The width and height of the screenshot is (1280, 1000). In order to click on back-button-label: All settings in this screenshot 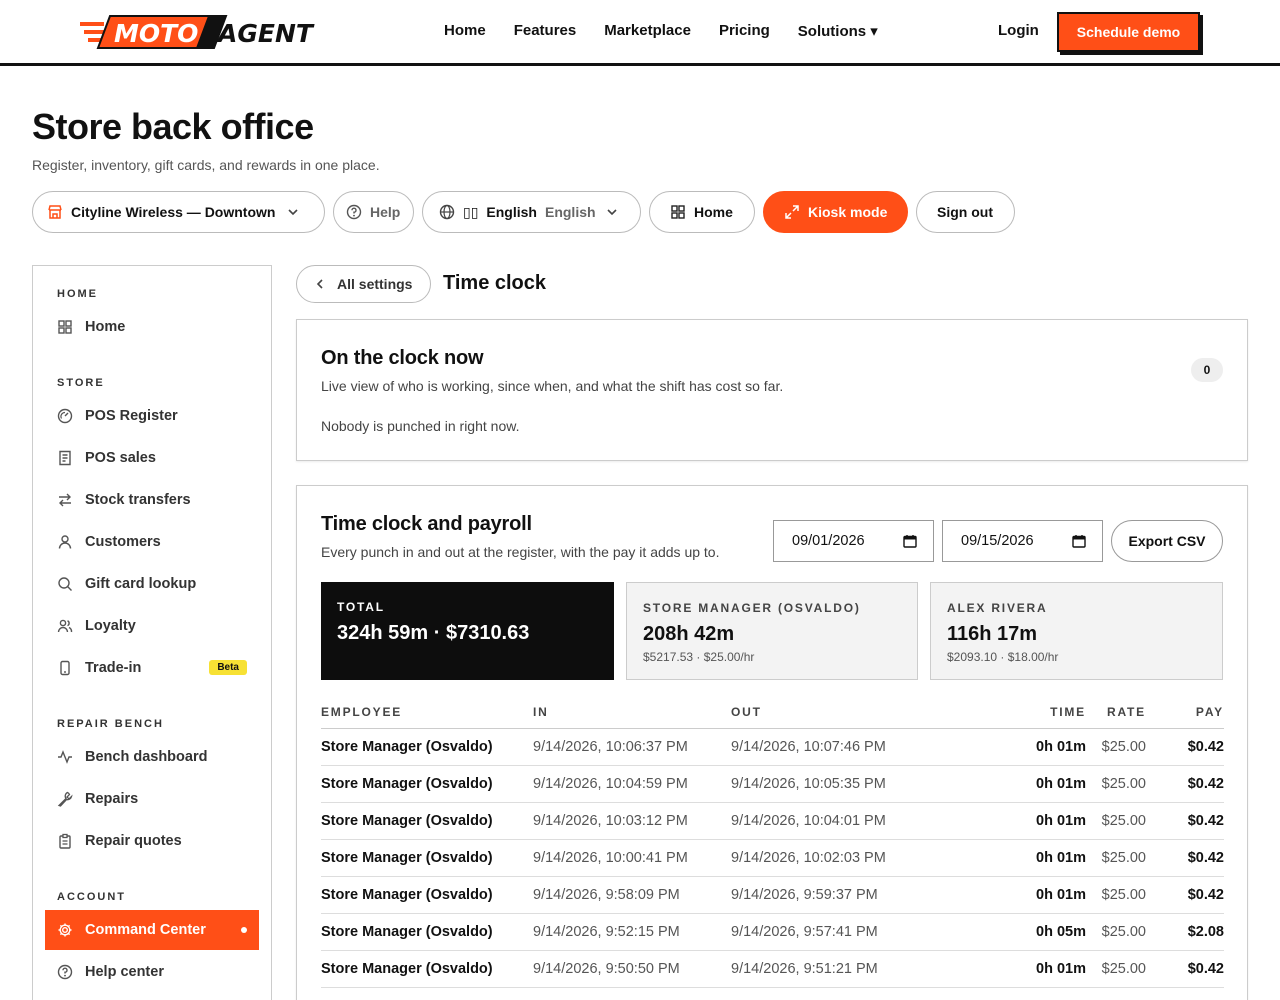, I will do `click(375, 284)`.